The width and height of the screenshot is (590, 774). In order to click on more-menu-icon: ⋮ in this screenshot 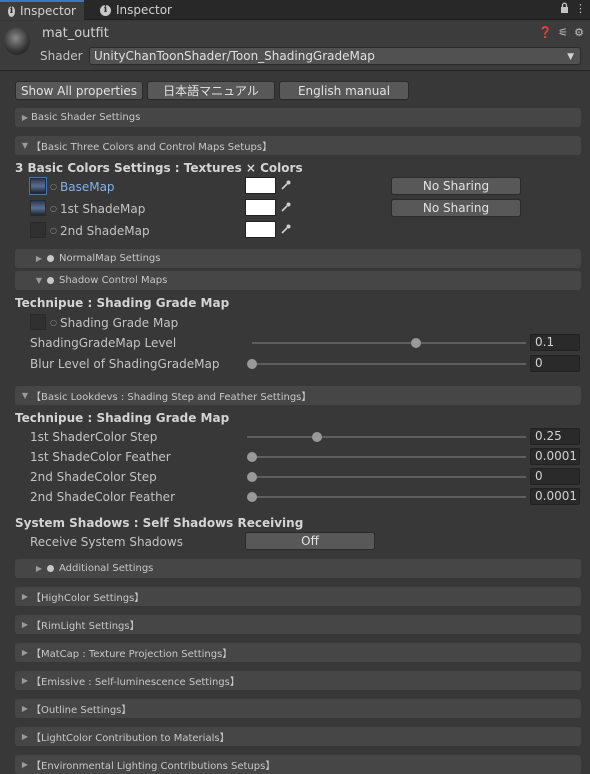, I will do `click(580, 8)`.